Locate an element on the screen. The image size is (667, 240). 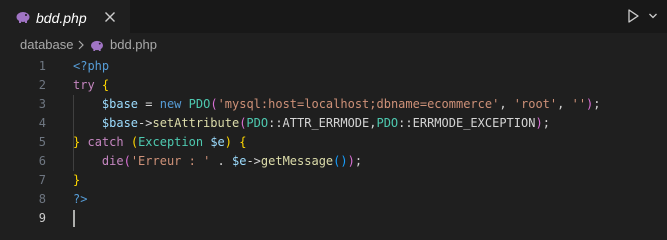
code-token: '' is located at coordinates (579, 104).